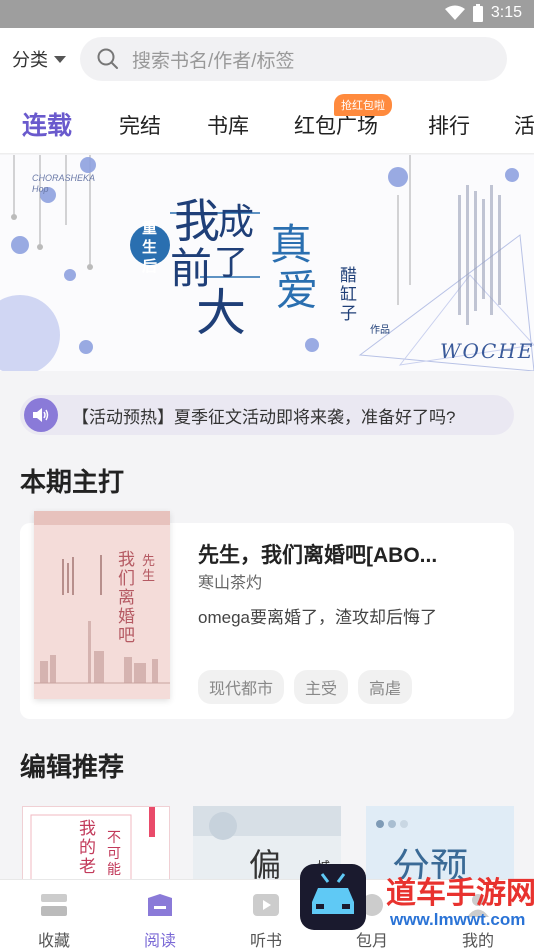 The height and width of the screenshot is (949, 534). What do you see at coordinates (114, 853) in the screenshot?
I see `recommend-cover-text-2: 不可能` at bounding box center [114, 853].